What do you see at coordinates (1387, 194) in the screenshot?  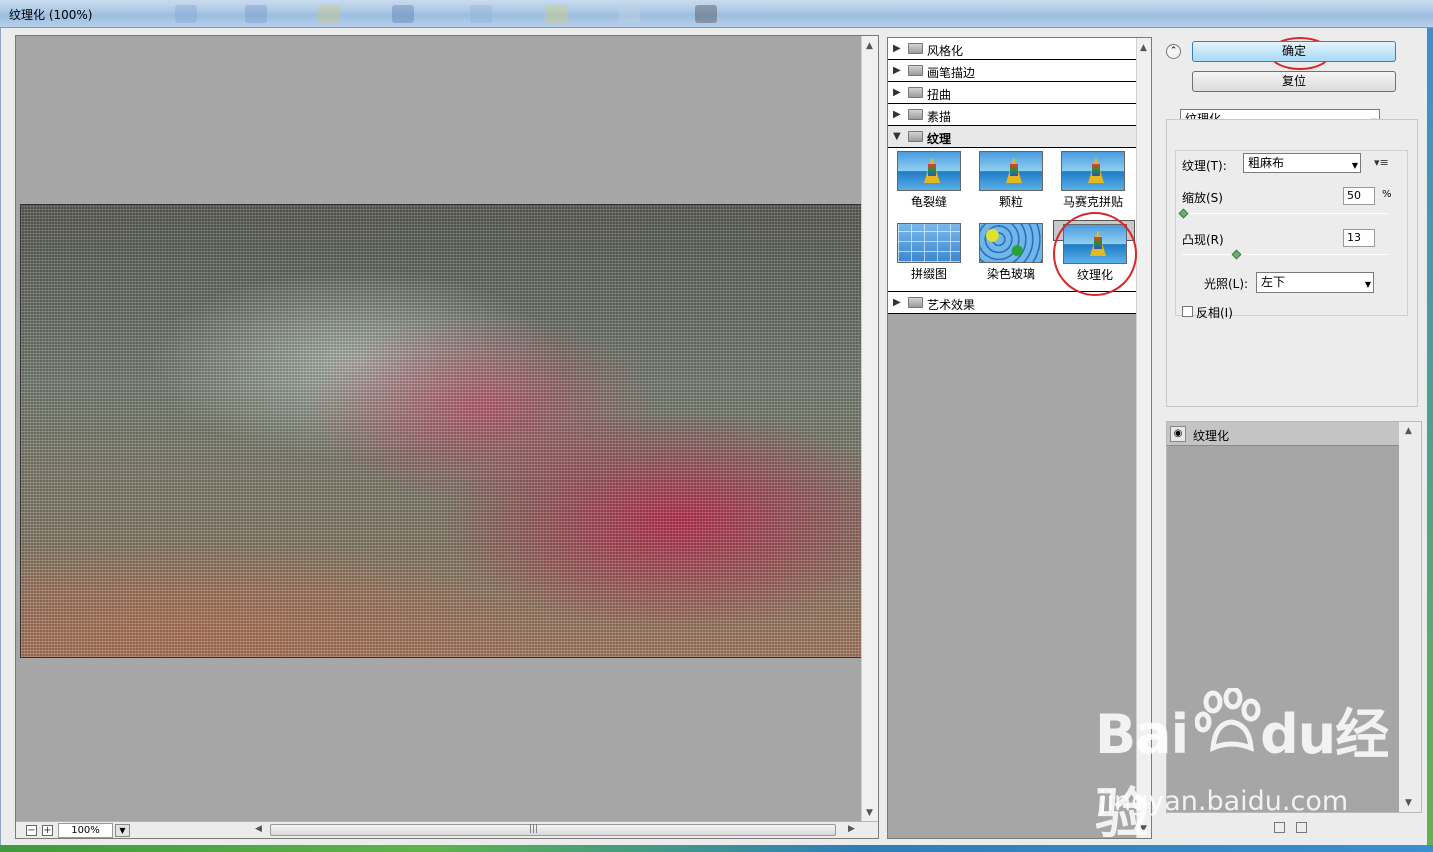 I see `scale-unit: %` at bounding box center [1387, 194].